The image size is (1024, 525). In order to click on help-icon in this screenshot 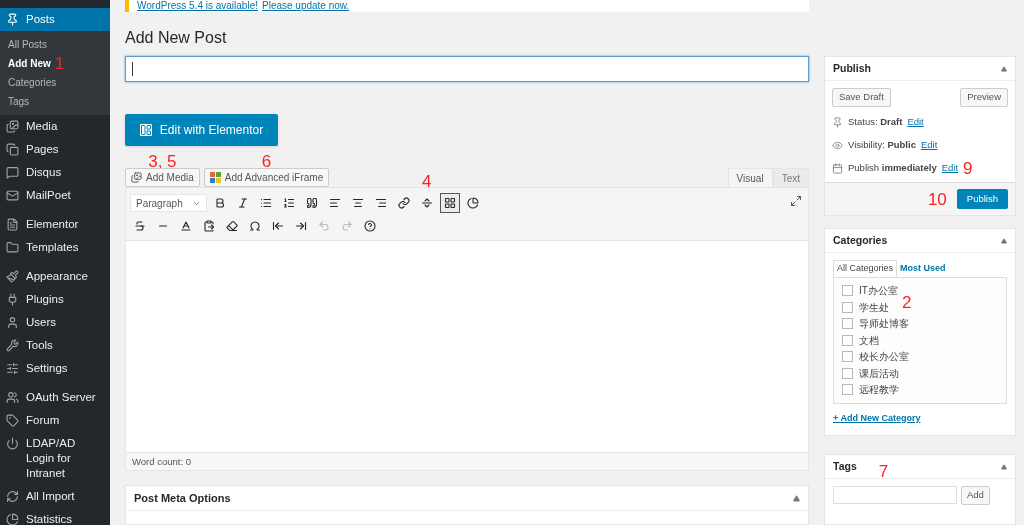, I will do `click(370, 226)`.